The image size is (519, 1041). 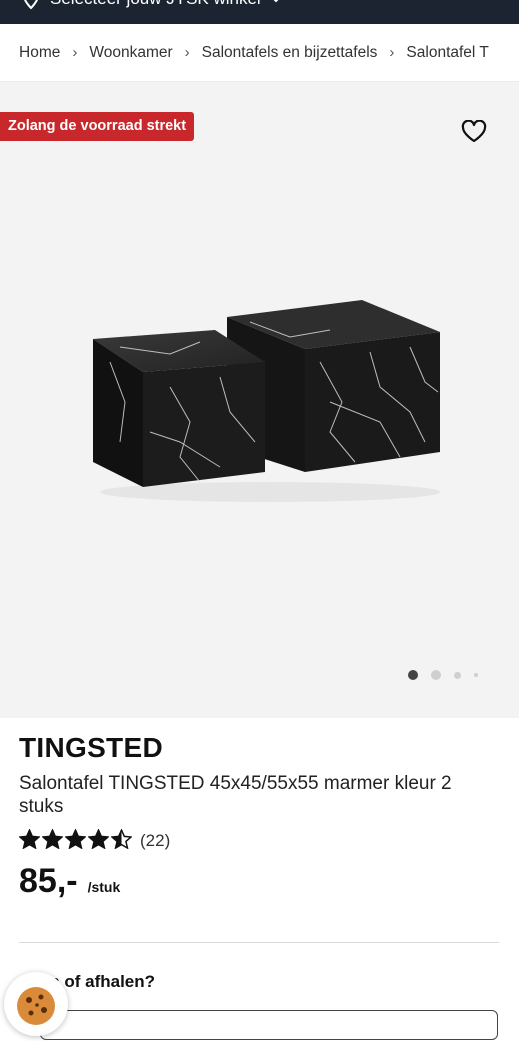 I want to click on cookie-icon, so click(x=36, y=1006).